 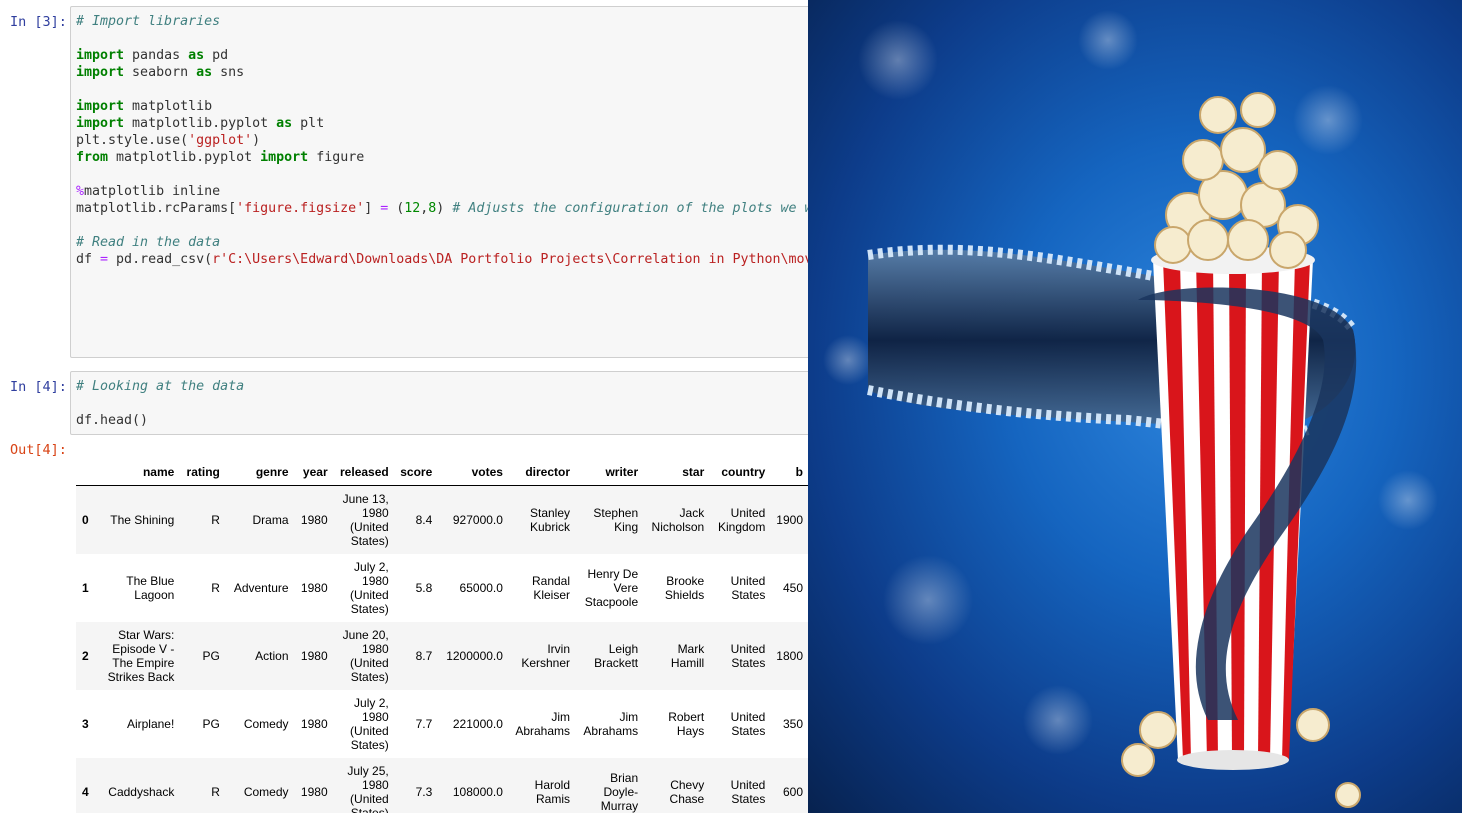 I want to click on table-cell: 5.8, so click(x=424, y=587).